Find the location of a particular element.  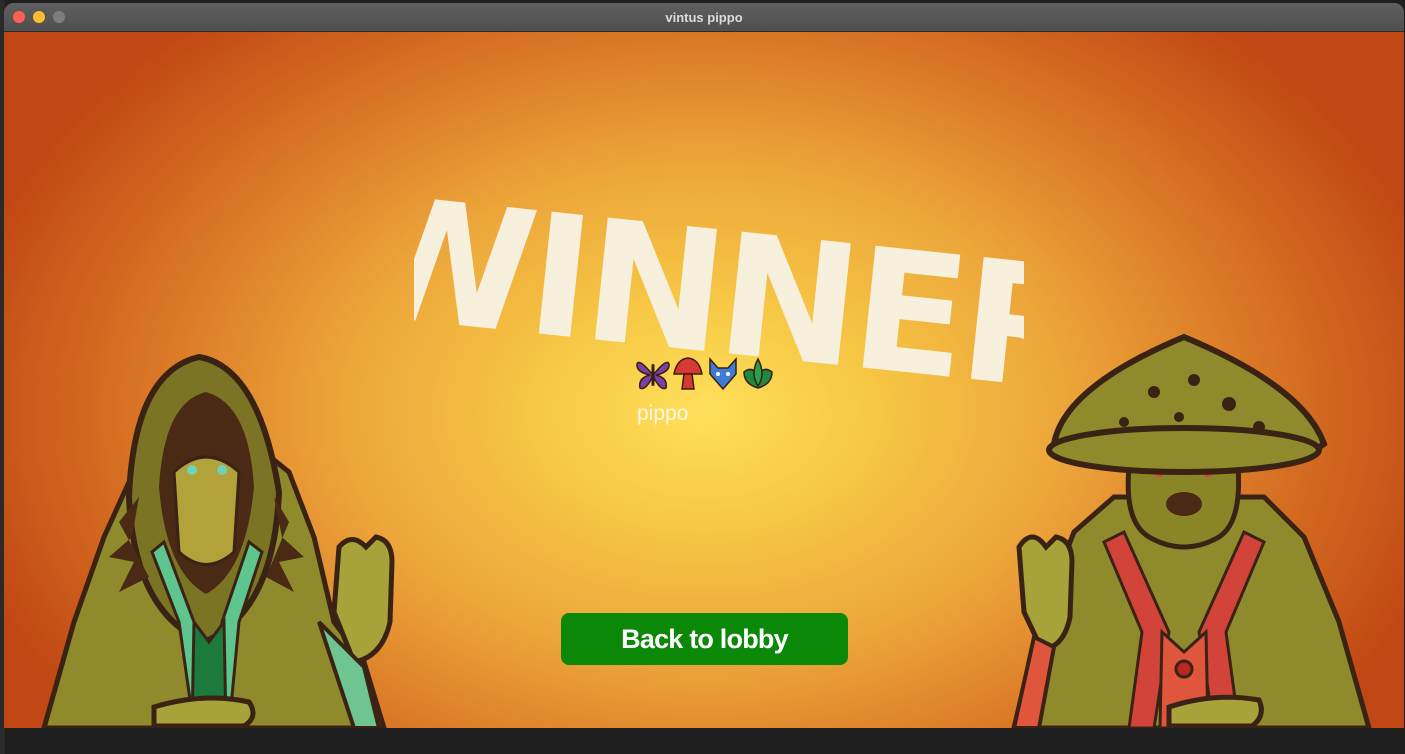

title-bar: vintus pippo is located at coordinates (704, 17).